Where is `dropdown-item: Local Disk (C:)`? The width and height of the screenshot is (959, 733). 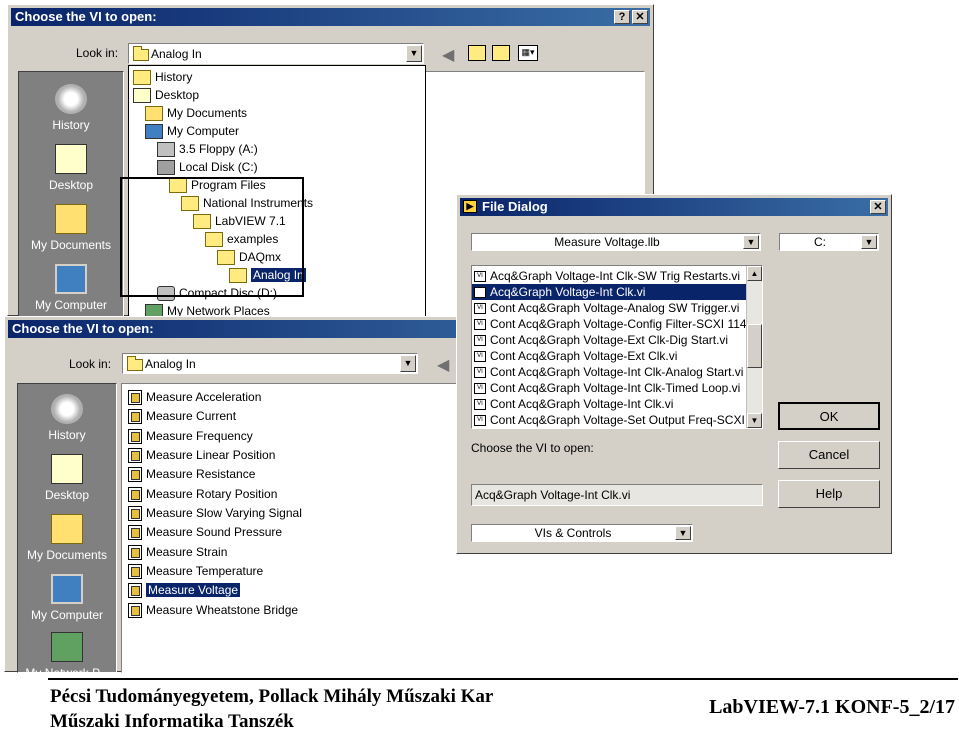
dropdown-item: Local Disk (C:) is located at coordinates (207, 167).